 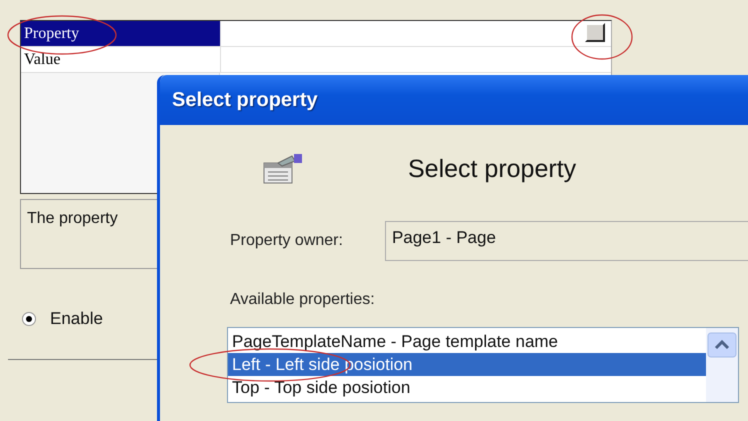 What do you see at coordinates (722, 345) in the screenshot?
I see `scroll-up-icon` at bounding box center [722, 345].